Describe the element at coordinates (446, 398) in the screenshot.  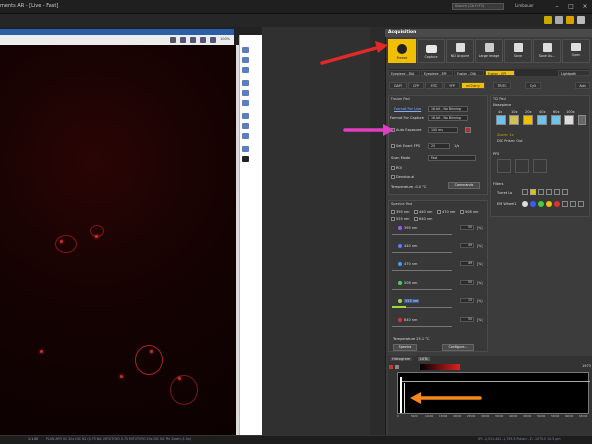
I see `orange-annotation-arrow` at that location.